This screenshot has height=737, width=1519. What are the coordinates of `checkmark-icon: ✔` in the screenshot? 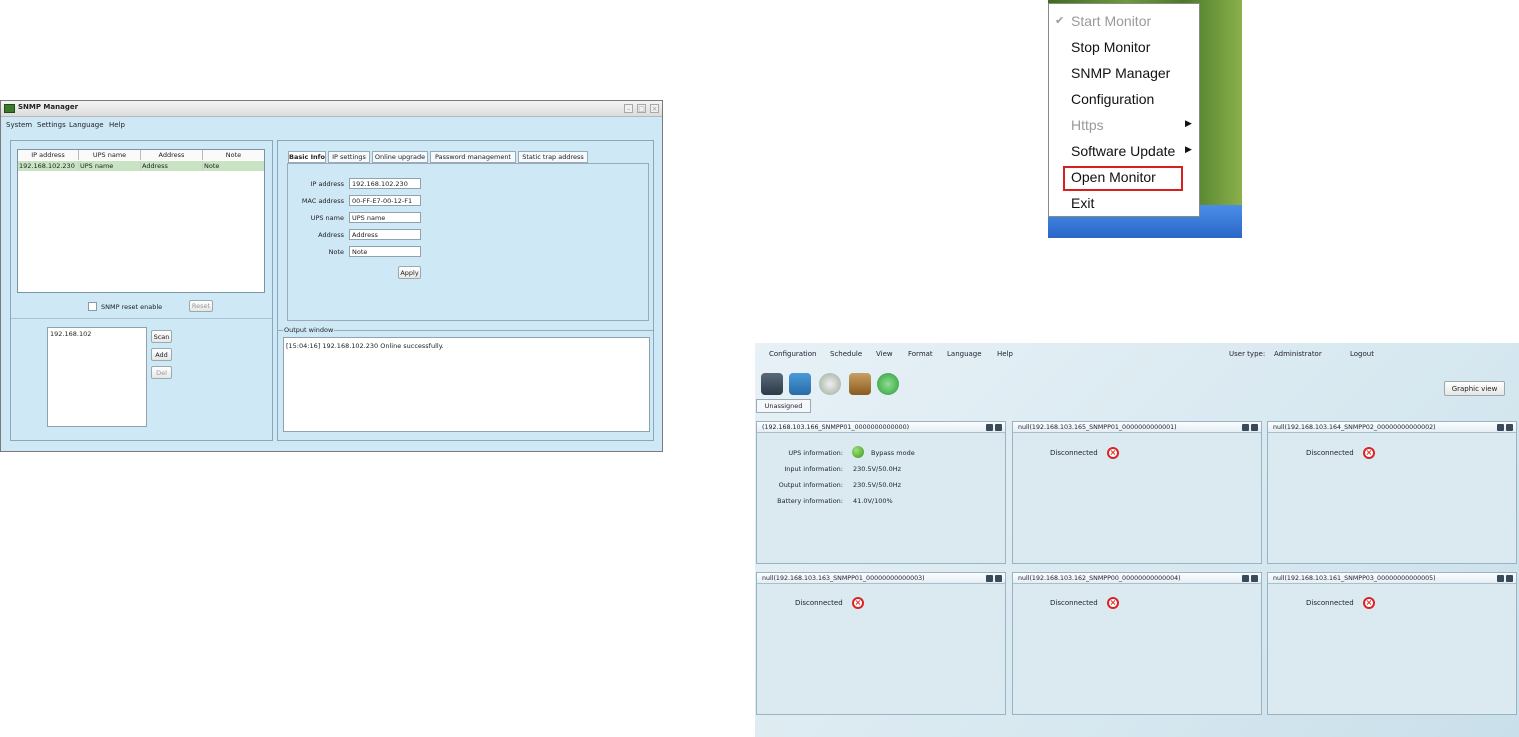 It's located at (1060, 20).